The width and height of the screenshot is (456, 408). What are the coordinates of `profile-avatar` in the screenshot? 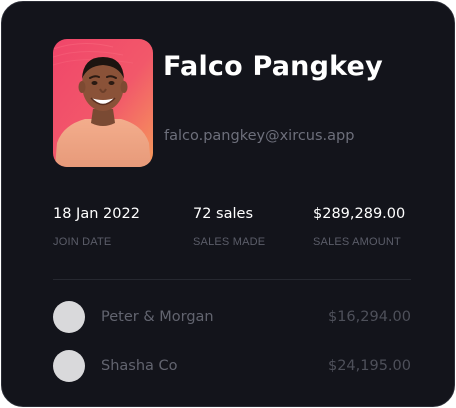 It's located at (103, 103).